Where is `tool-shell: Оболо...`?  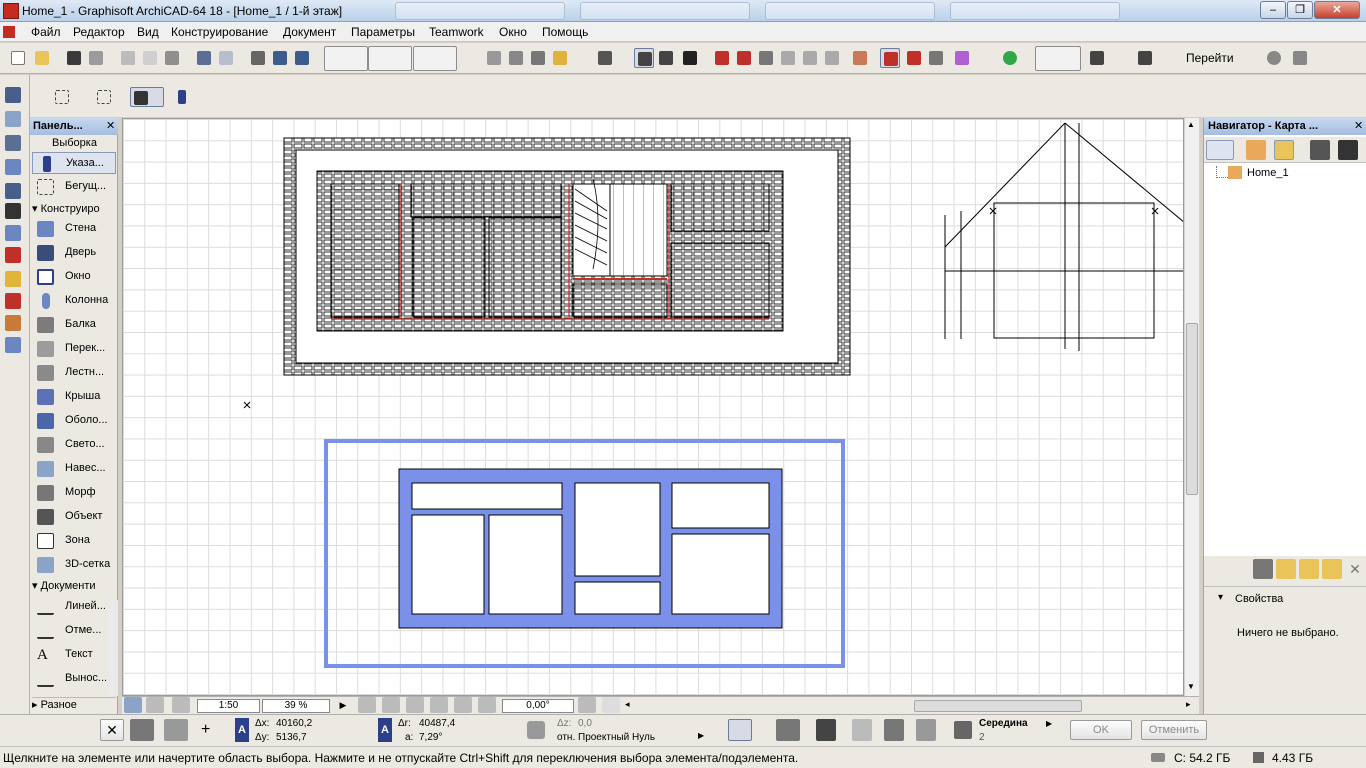 tool-shell: Оболо... is located at coordinates (74, 421).